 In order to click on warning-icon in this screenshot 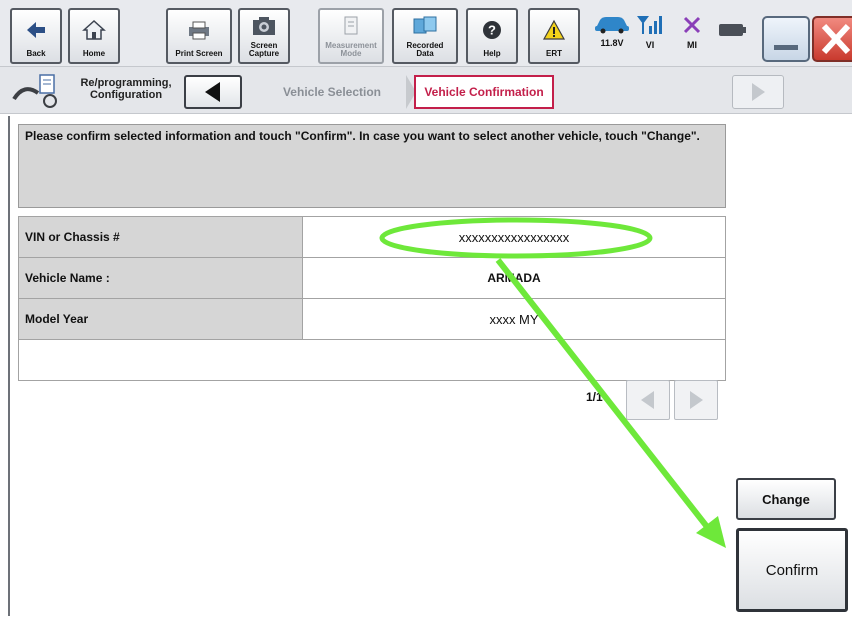, I will do `click(554, 30)`.